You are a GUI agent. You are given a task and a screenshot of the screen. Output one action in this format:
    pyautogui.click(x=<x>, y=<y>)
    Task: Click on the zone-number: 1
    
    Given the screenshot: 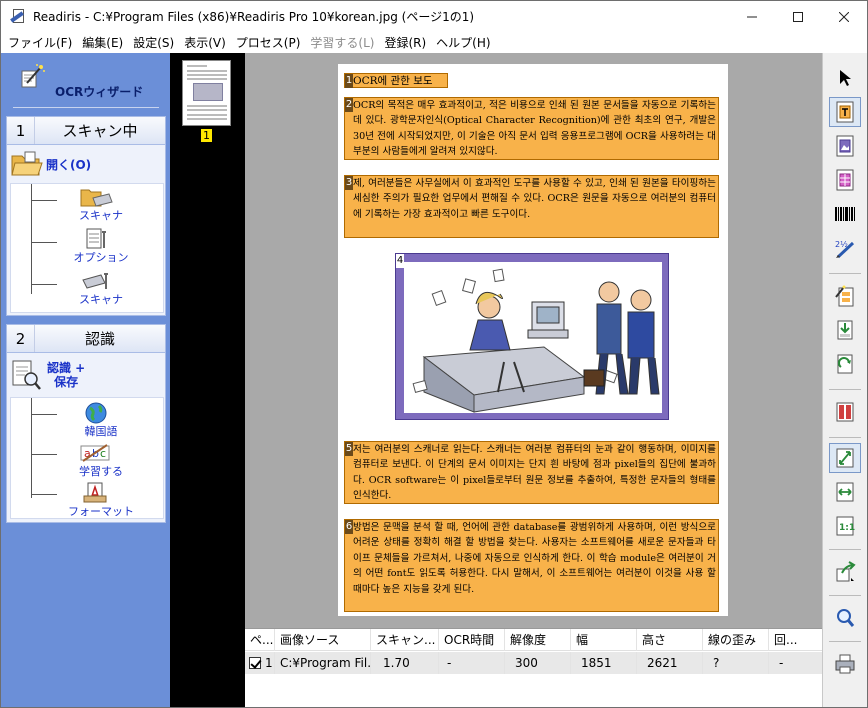 What is the action you would take?
    pyautogui.click(x=349, y=81)
    